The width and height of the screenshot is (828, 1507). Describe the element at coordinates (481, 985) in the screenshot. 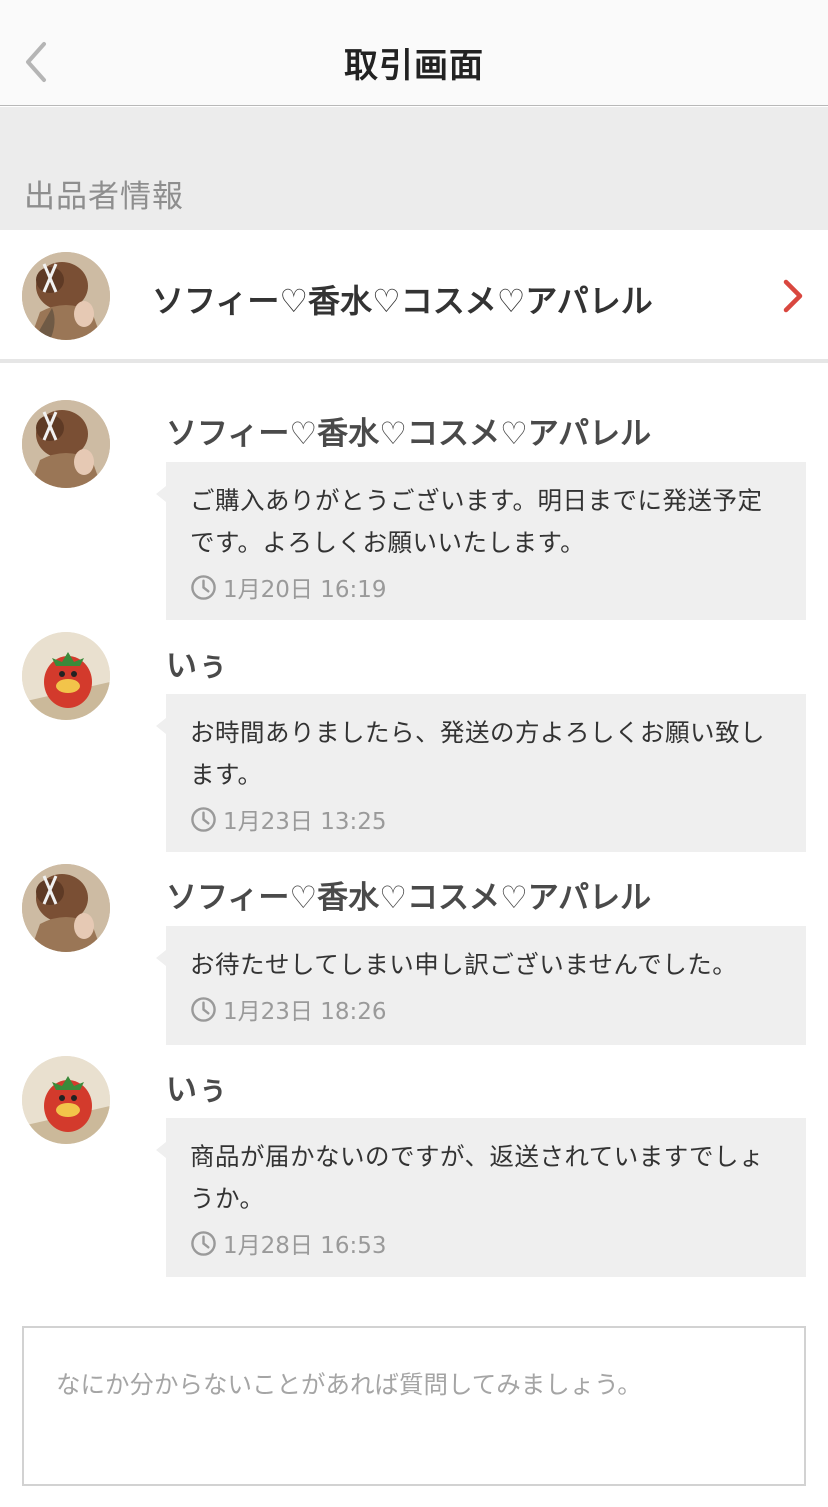

I see `message-bubble: お待たせしてしまい申し訳ございませんでした。 1月23日 18:26` at that location.